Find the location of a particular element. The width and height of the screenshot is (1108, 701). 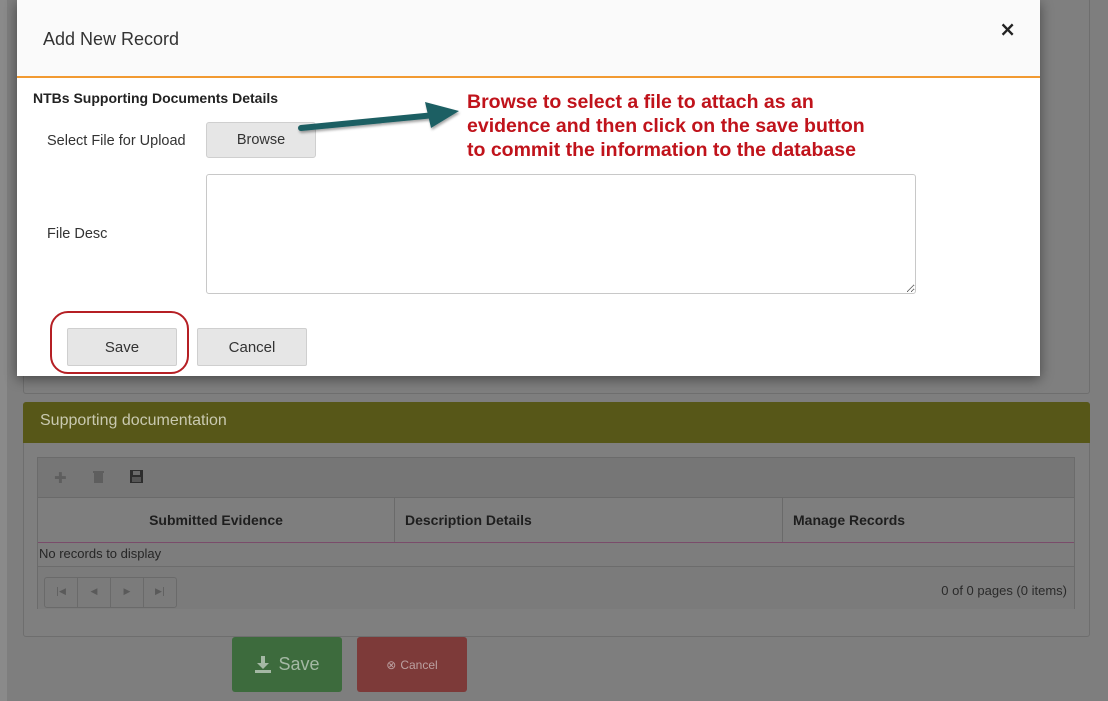

file-upload-label: Select File for Upload is located at coordinates (116, 141).